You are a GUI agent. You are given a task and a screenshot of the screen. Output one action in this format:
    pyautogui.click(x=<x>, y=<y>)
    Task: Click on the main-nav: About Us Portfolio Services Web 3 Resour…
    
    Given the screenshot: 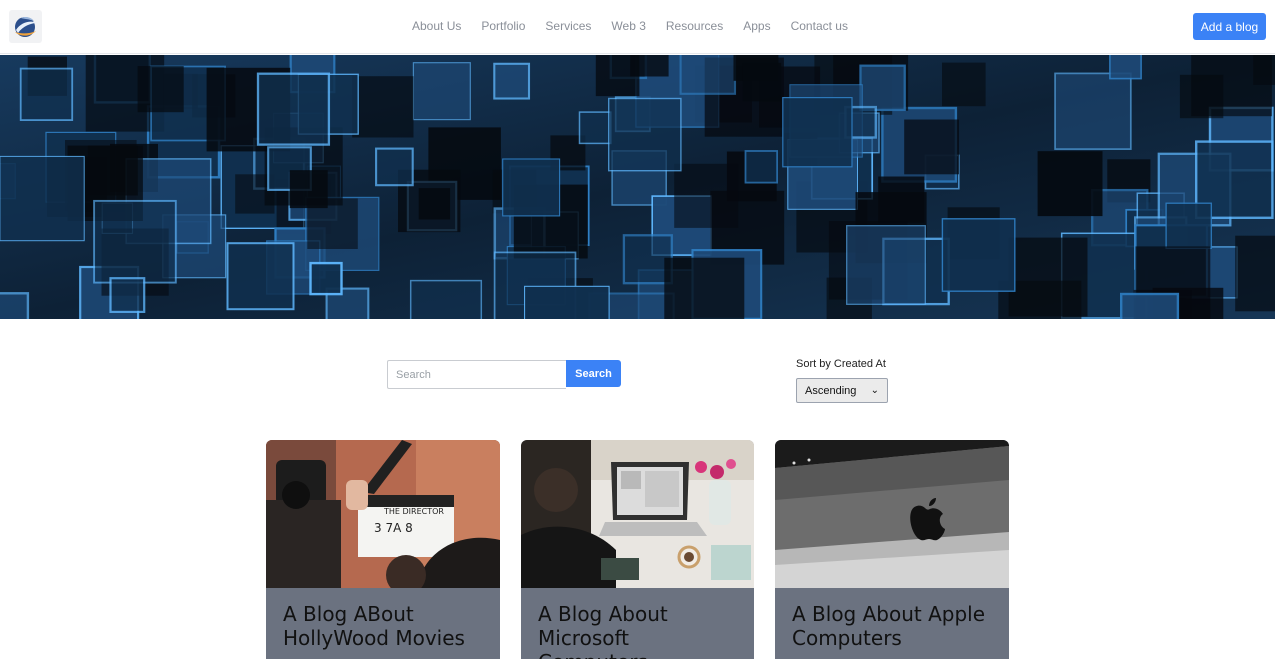 What is the action you would take?
    pyautogui.click(x=640, y=26)
    